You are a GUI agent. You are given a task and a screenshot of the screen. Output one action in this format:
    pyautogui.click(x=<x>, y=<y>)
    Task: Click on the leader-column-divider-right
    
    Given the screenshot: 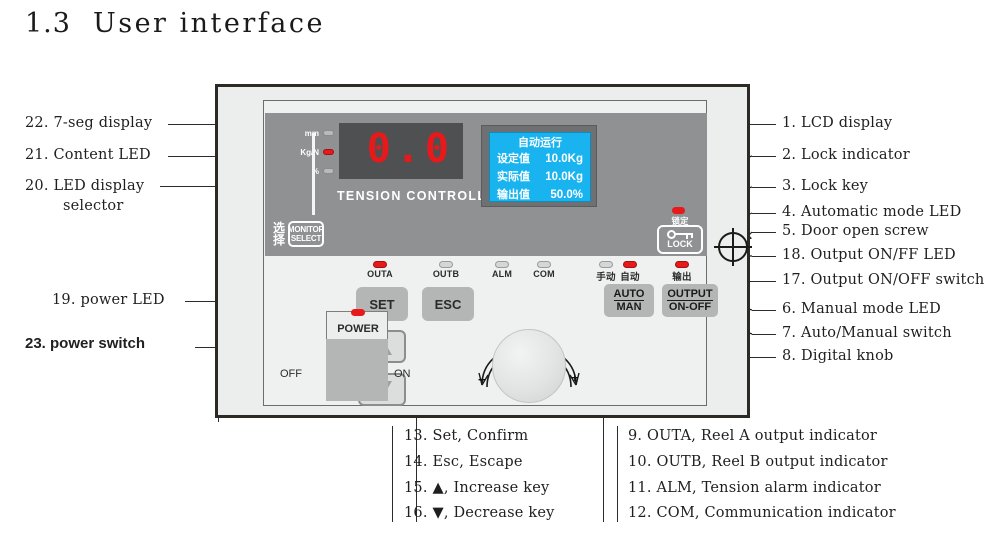 What is the action you would take?
    pyautogui.click(x=617, y=474)
    